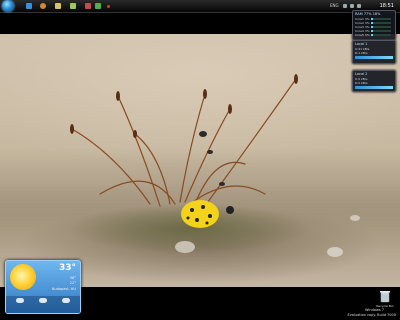  I want to click on sun-icon, so click(23, 277).